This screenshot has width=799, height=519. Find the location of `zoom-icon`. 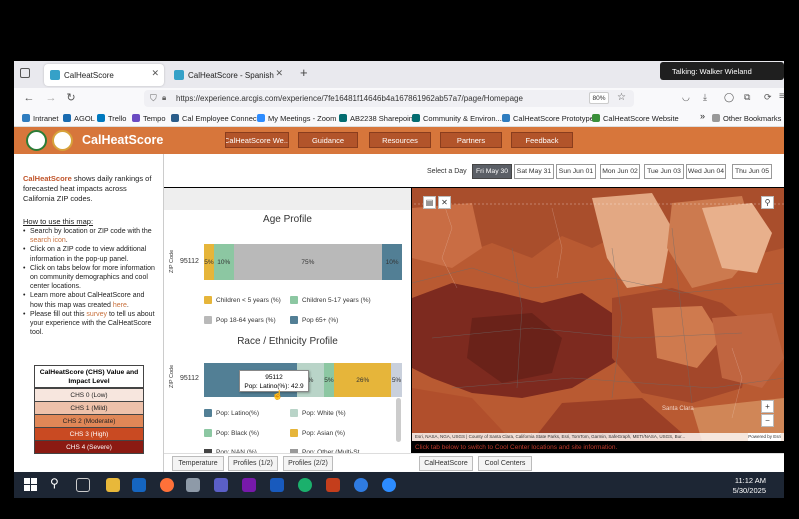

zoom-icon is located at coordinates (389, 485).